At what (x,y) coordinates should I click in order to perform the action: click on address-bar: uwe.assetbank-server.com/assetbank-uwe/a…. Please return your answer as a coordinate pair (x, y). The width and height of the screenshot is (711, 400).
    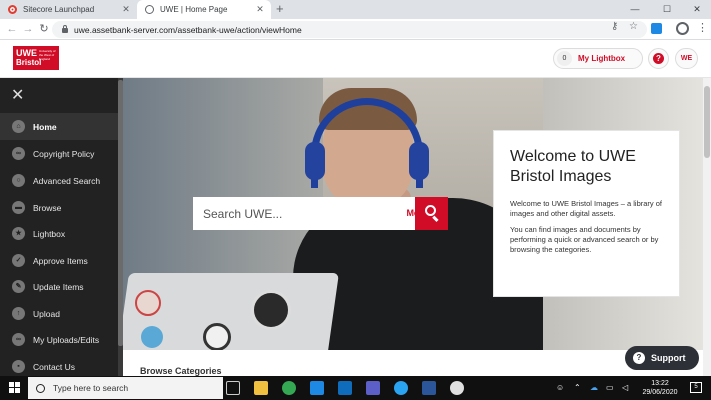
    Looking at the image, I should click on (349, 29).